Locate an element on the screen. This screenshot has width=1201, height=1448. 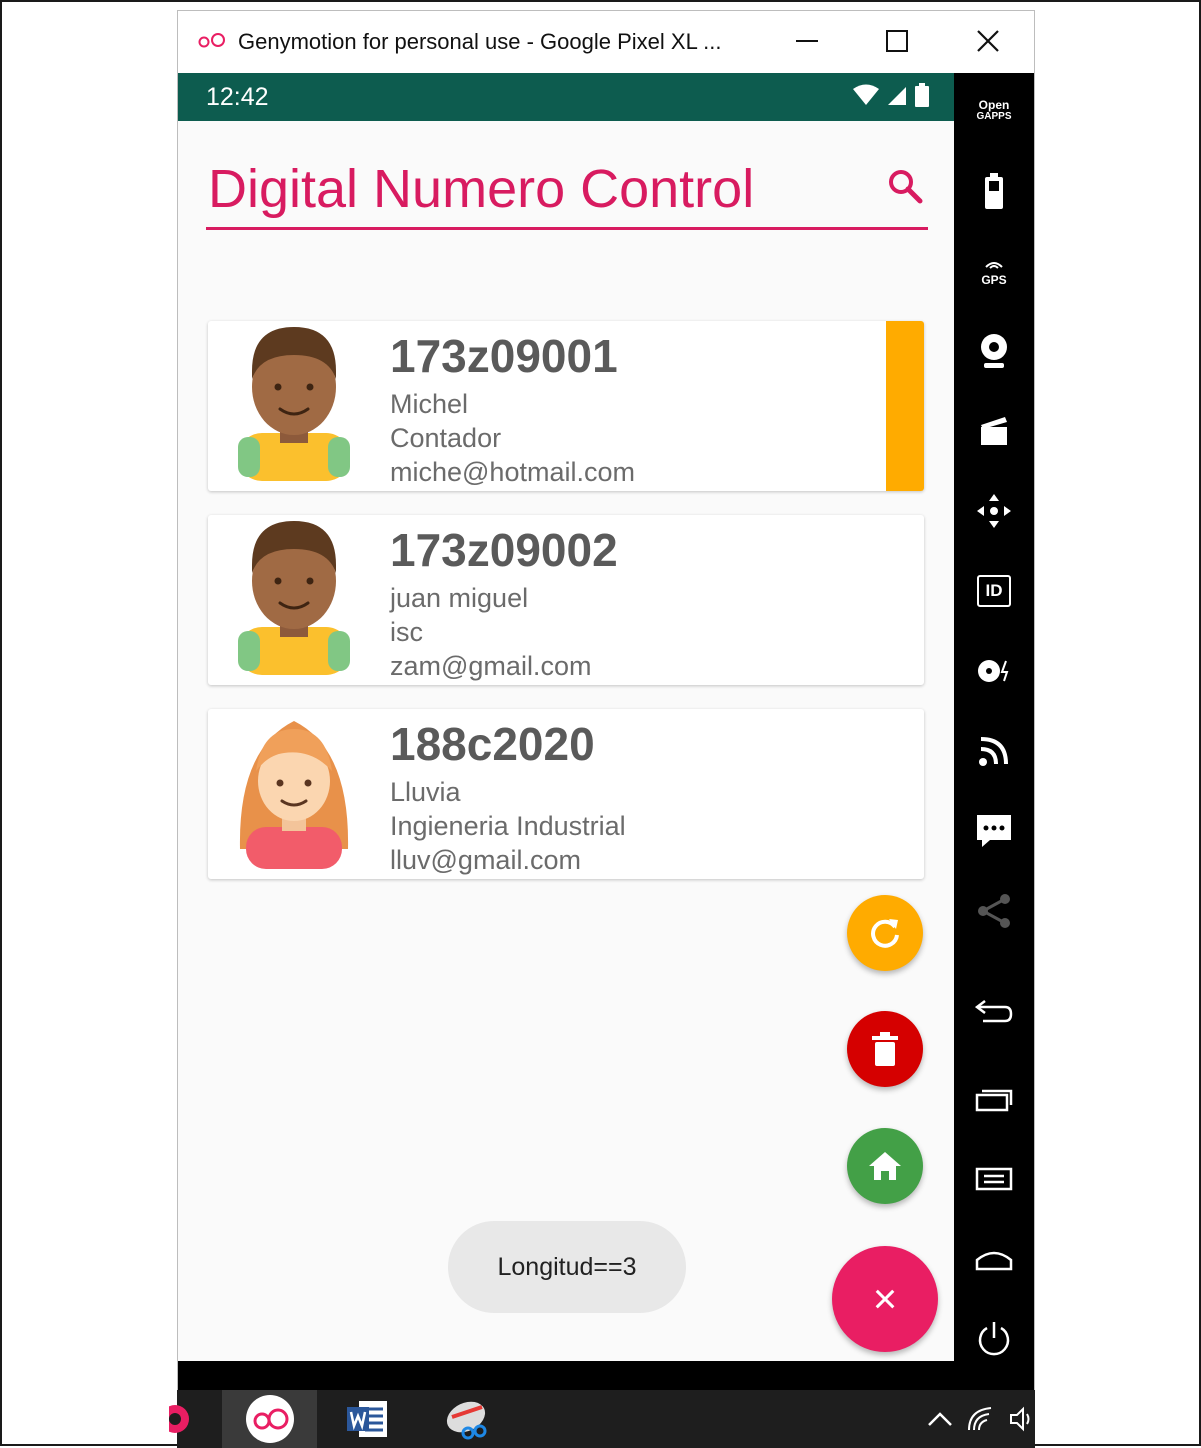
app-icon is located at coordinates (179, 1419).